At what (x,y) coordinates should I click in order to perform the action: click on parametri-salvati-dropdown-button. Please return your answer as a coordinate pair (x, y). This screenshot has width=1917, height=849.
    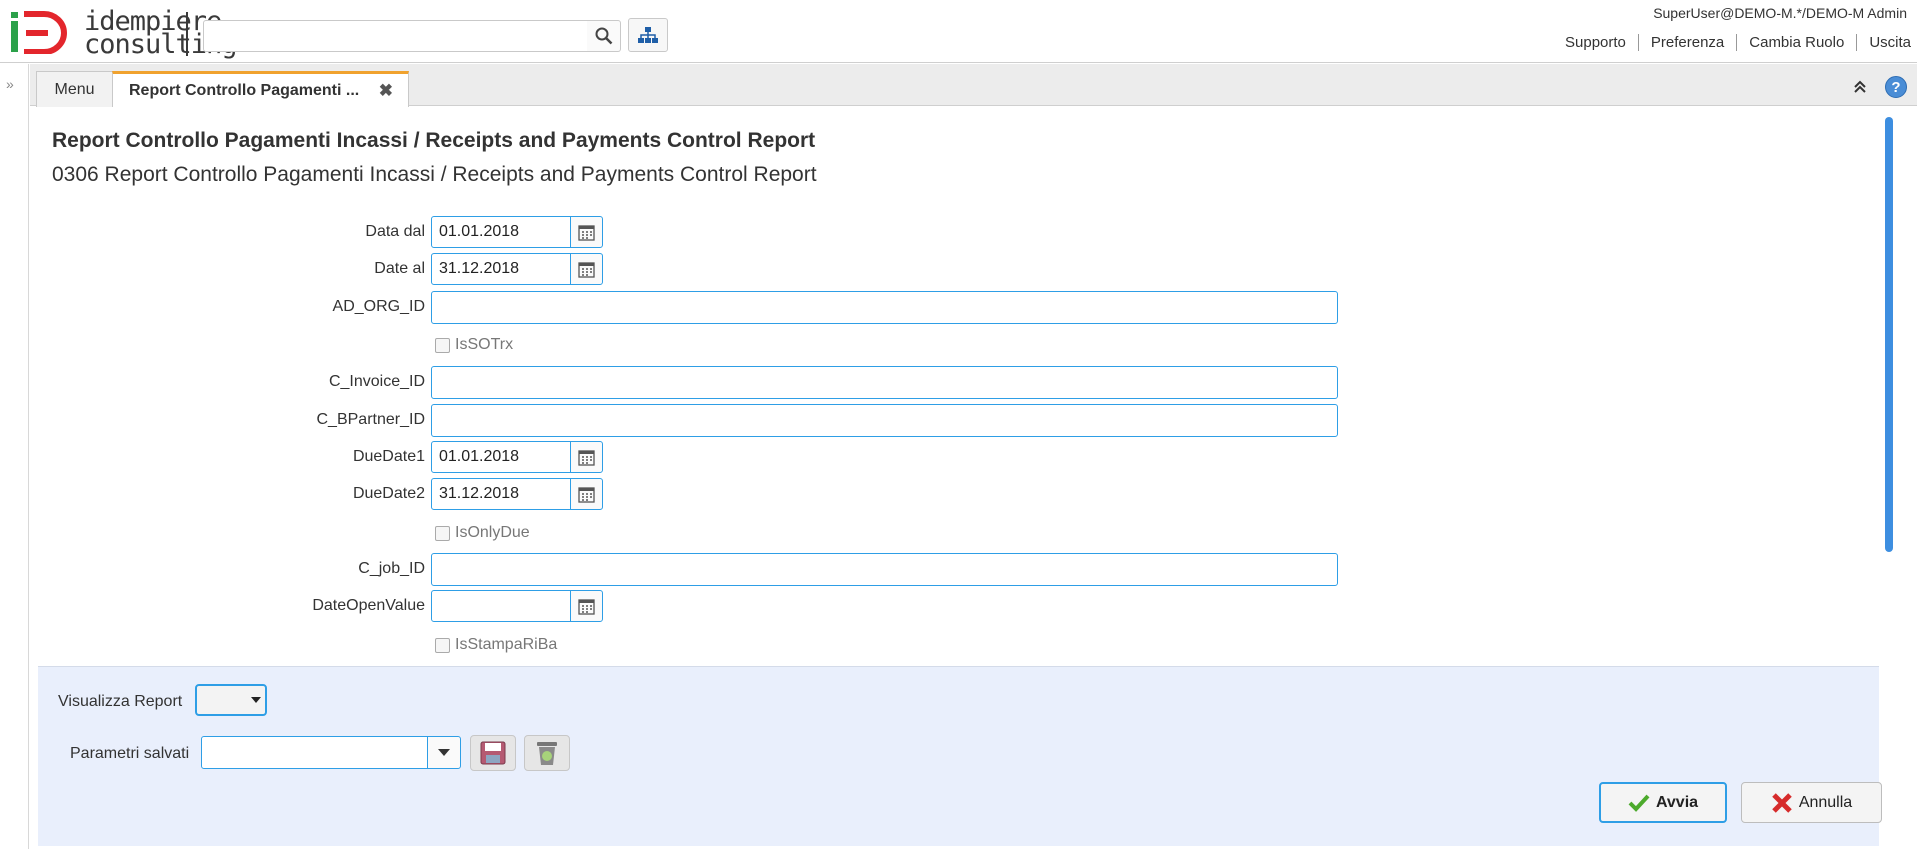
    Looking at the image, I should click on (444, 752).